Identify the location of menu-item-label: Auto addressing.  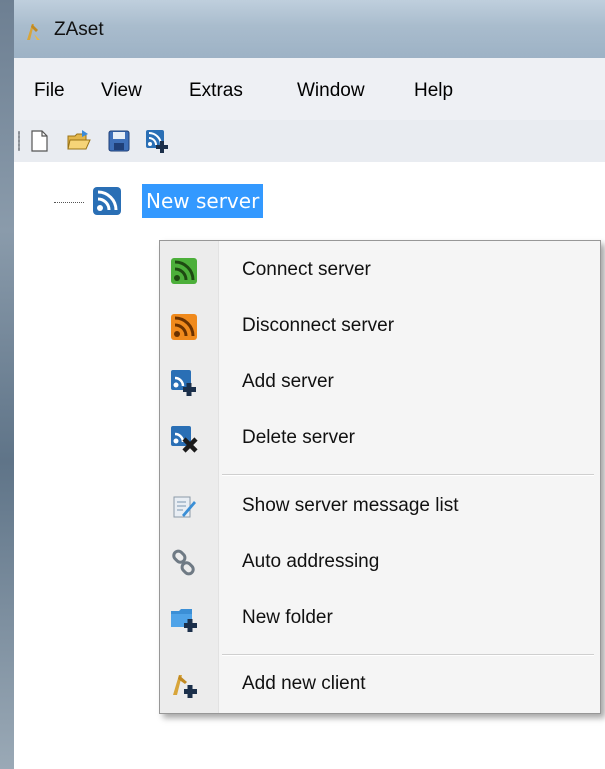
(311, 561).